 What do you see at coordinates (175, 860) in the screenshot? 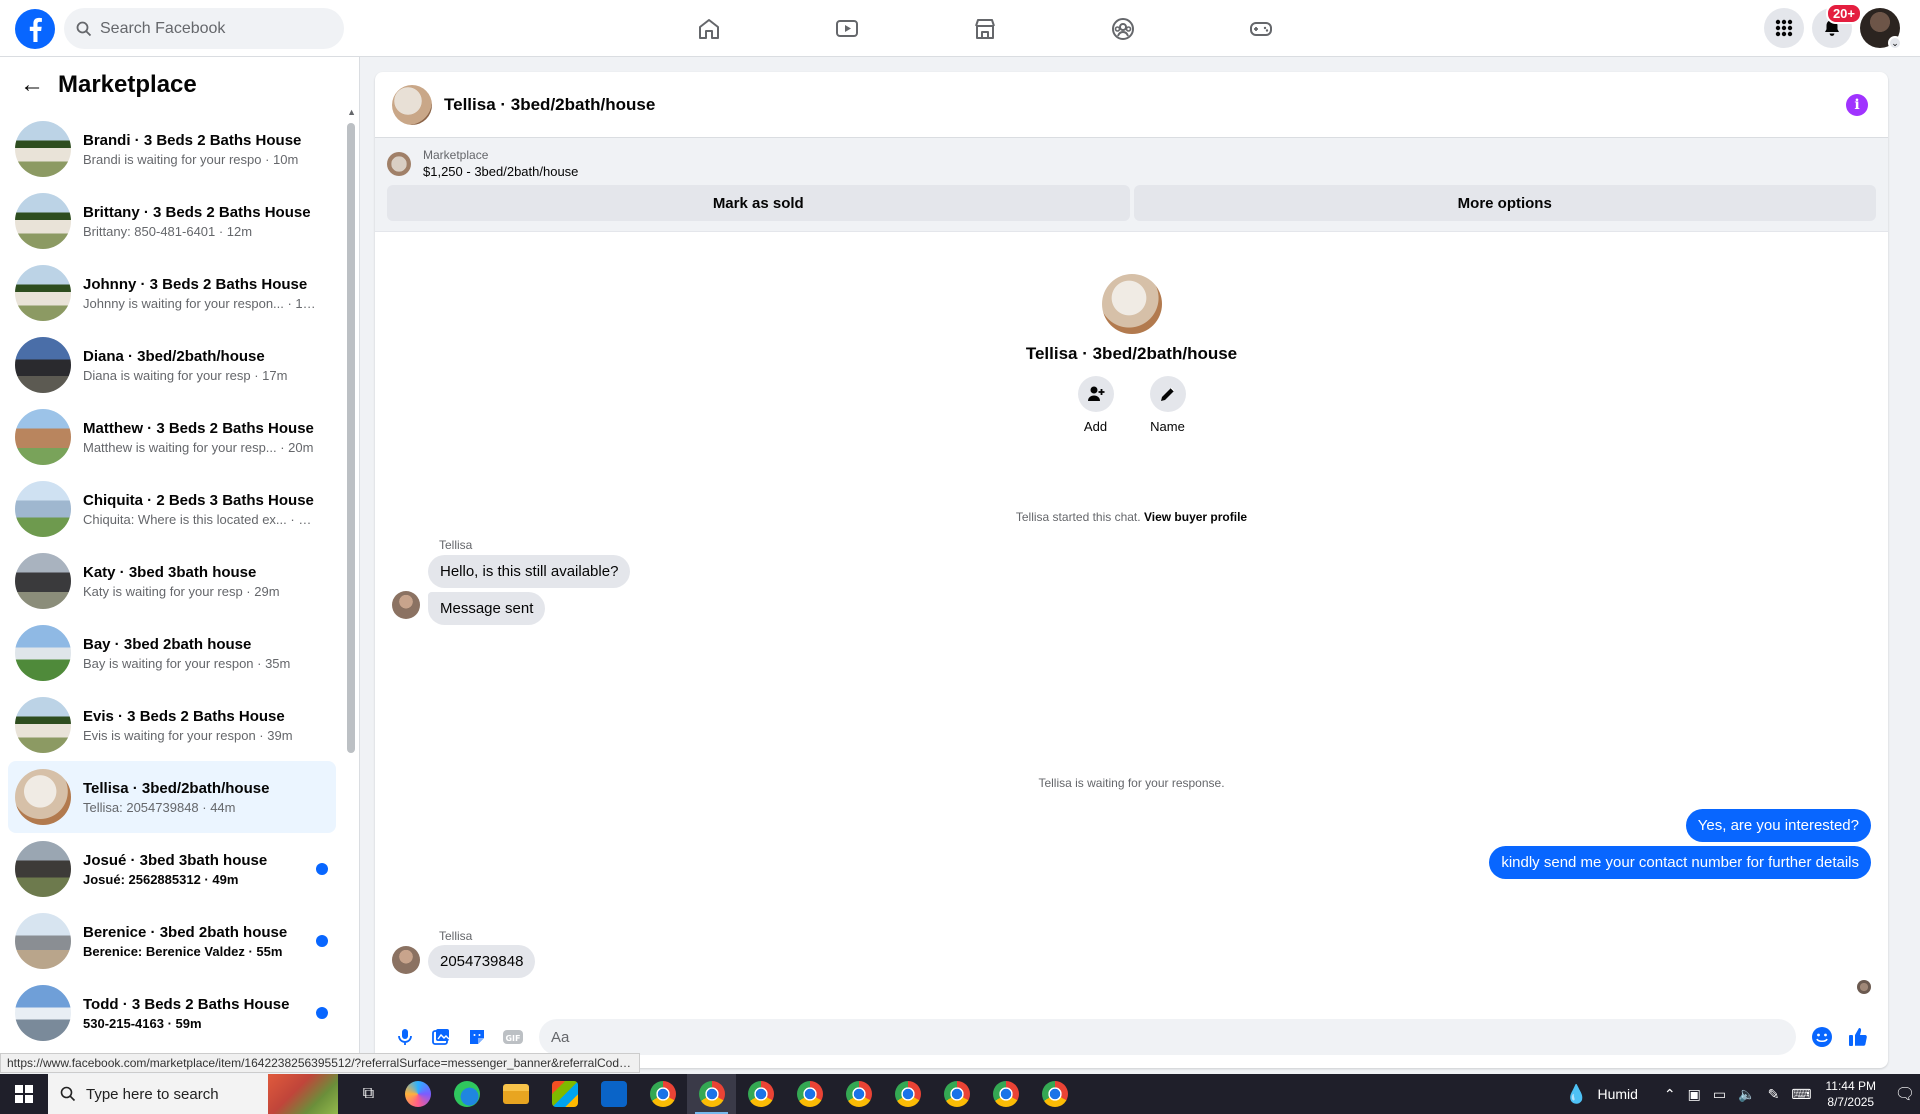
I see `conversation-title: Josué · 3bed 3bath house` at bounding box center [175, 860].